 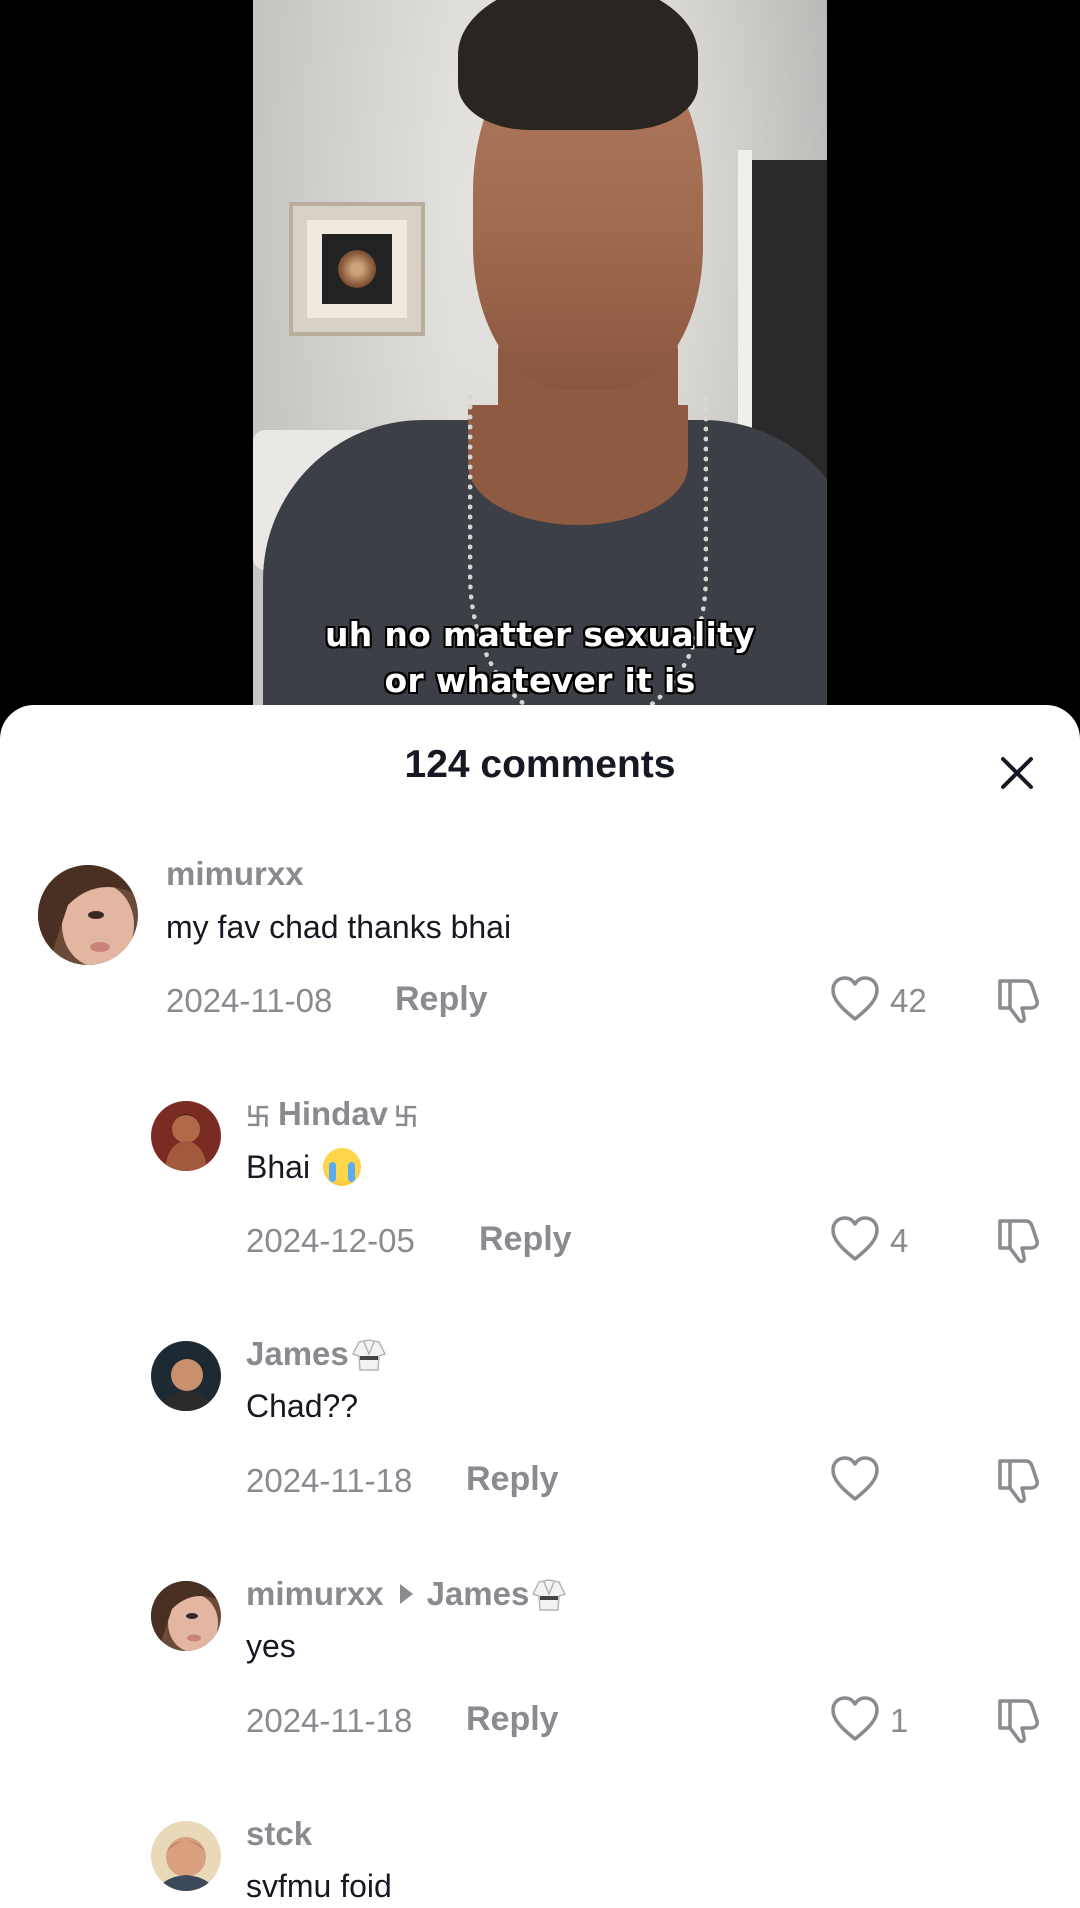 I want to click on comment-text: svfmu foid, so click(x=319, y=1886).